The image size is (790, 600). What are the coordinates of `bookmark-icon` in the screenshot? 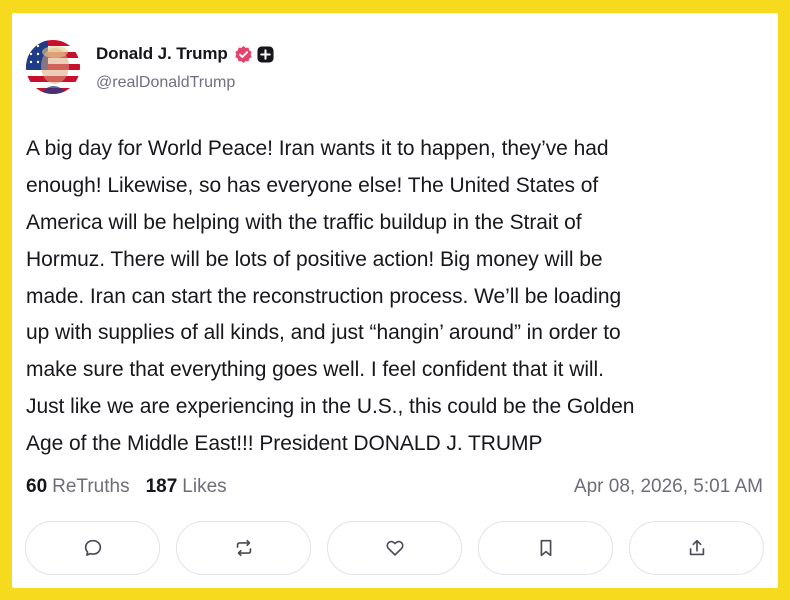 It's located at (545, 548).